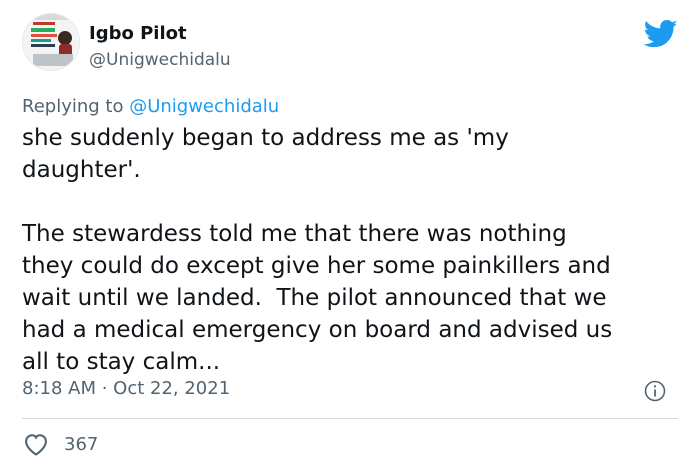  I want to click on replying-to-label: Replying to, so click(76, 106).